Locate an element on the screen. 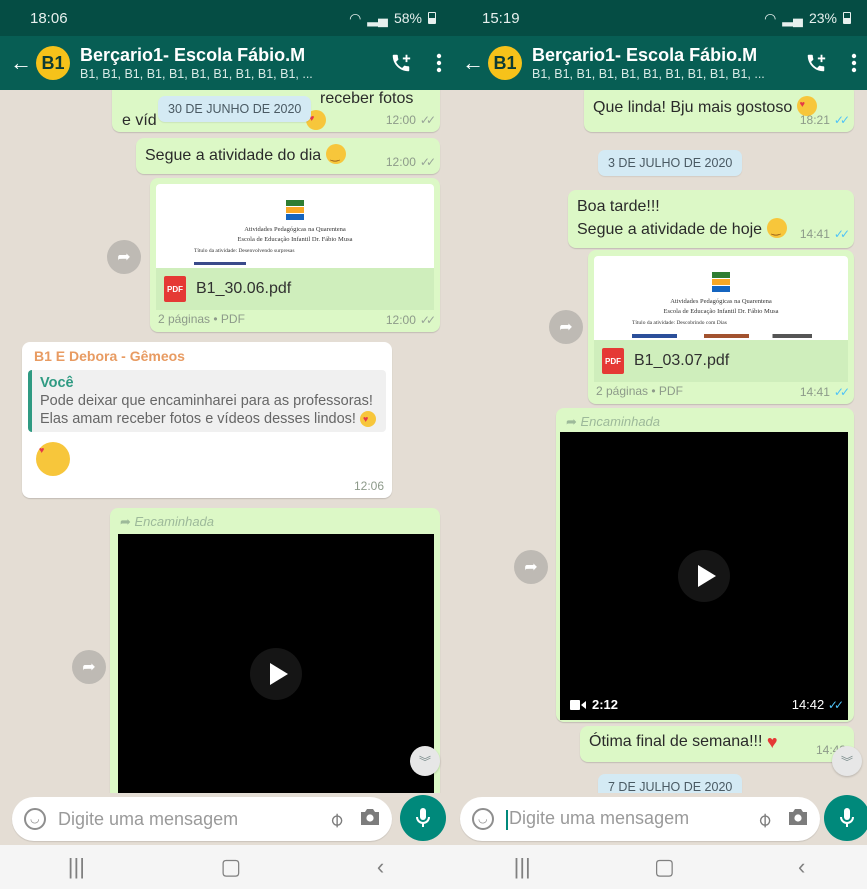 Image resolution: width=867 pixels, height=889 pixels. video-thumbnail: 2:12 14:42 ✓✓ is located at coordinates (704, 576).